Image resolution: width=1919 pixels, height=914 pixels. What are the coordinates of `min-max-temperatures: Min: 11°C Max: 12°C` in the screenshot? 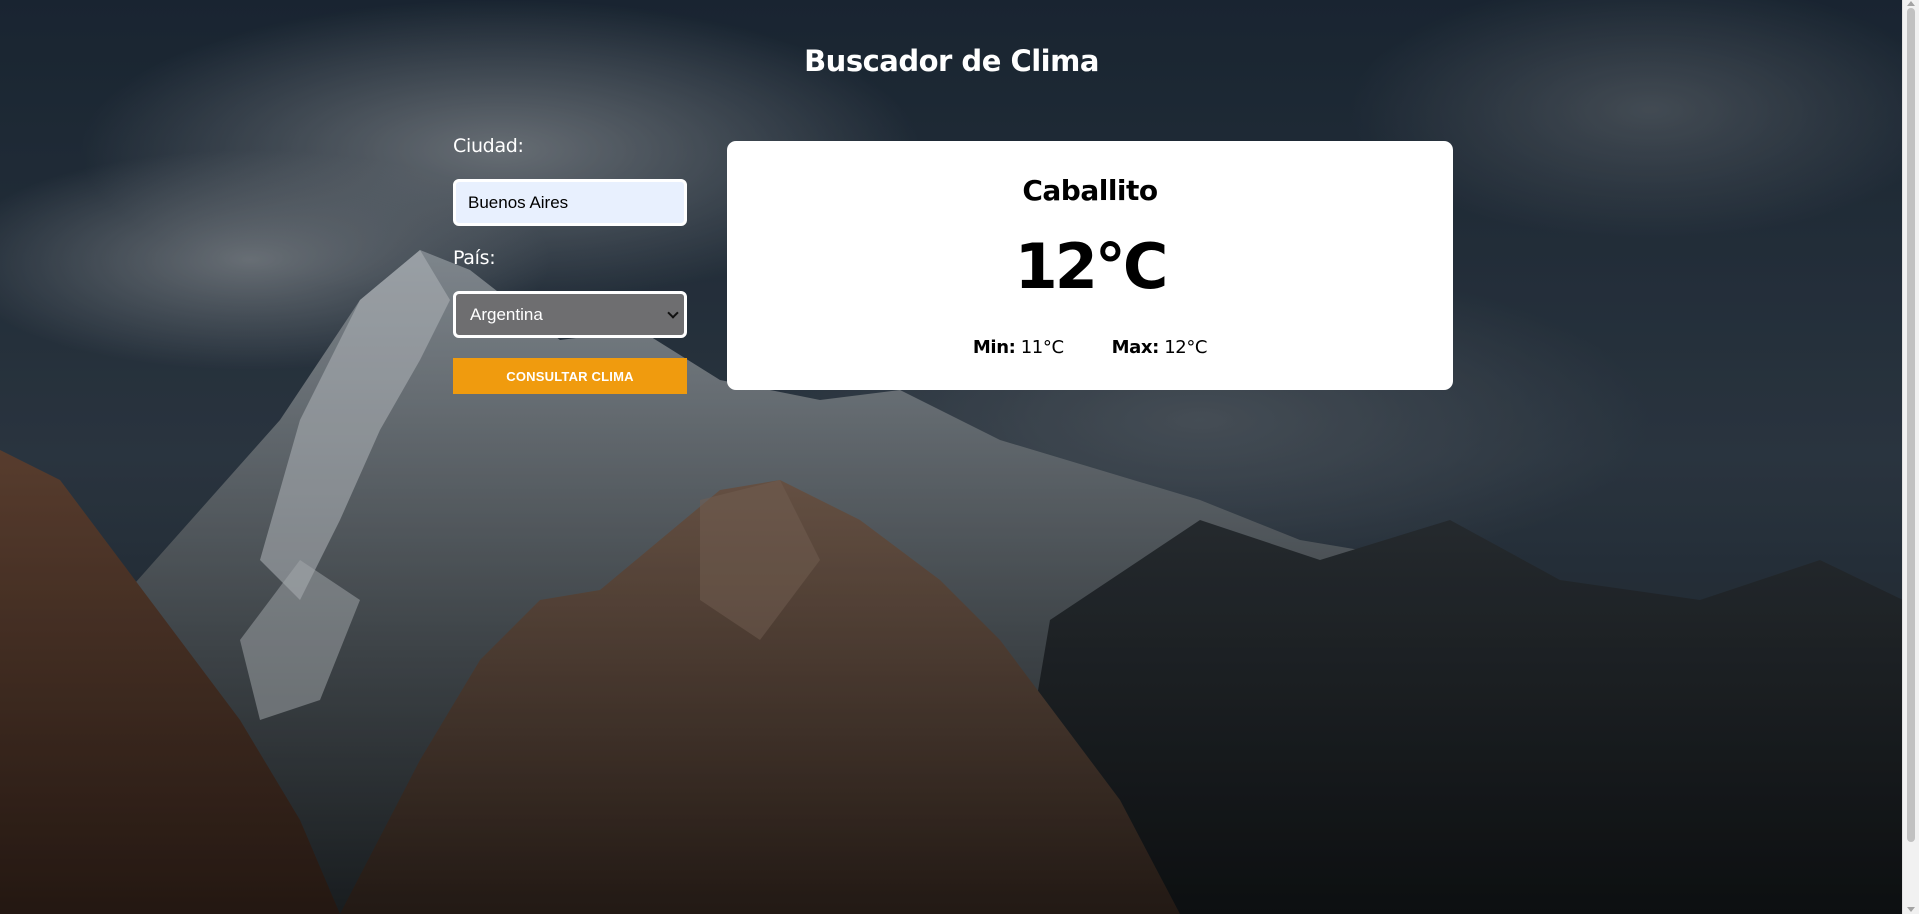 It's located at (1090, 347).